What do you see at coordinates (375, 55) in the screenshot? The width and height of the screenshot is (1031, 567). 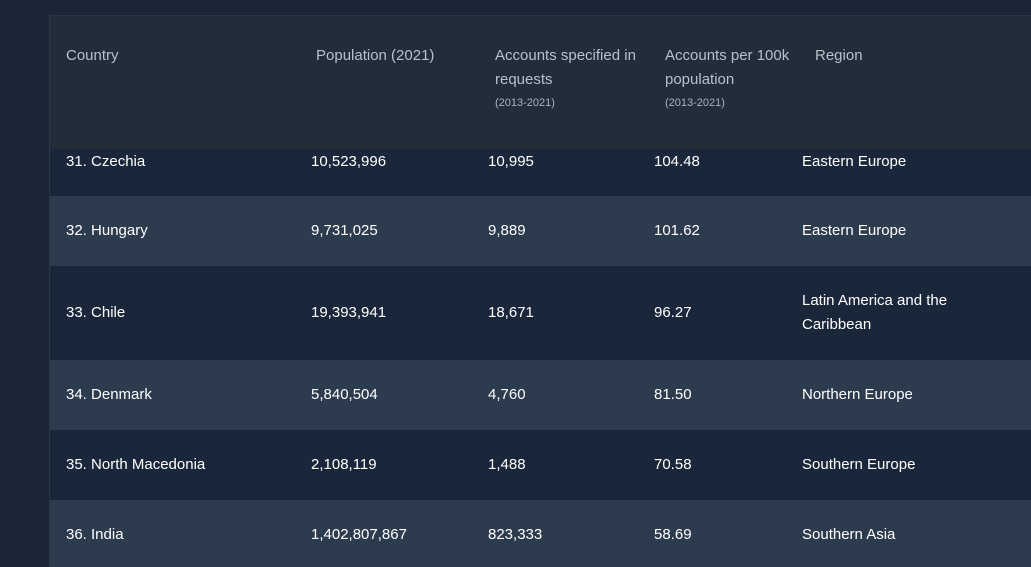 I see `header-population-label: Population (2021)` at bounding box center [375, 55].